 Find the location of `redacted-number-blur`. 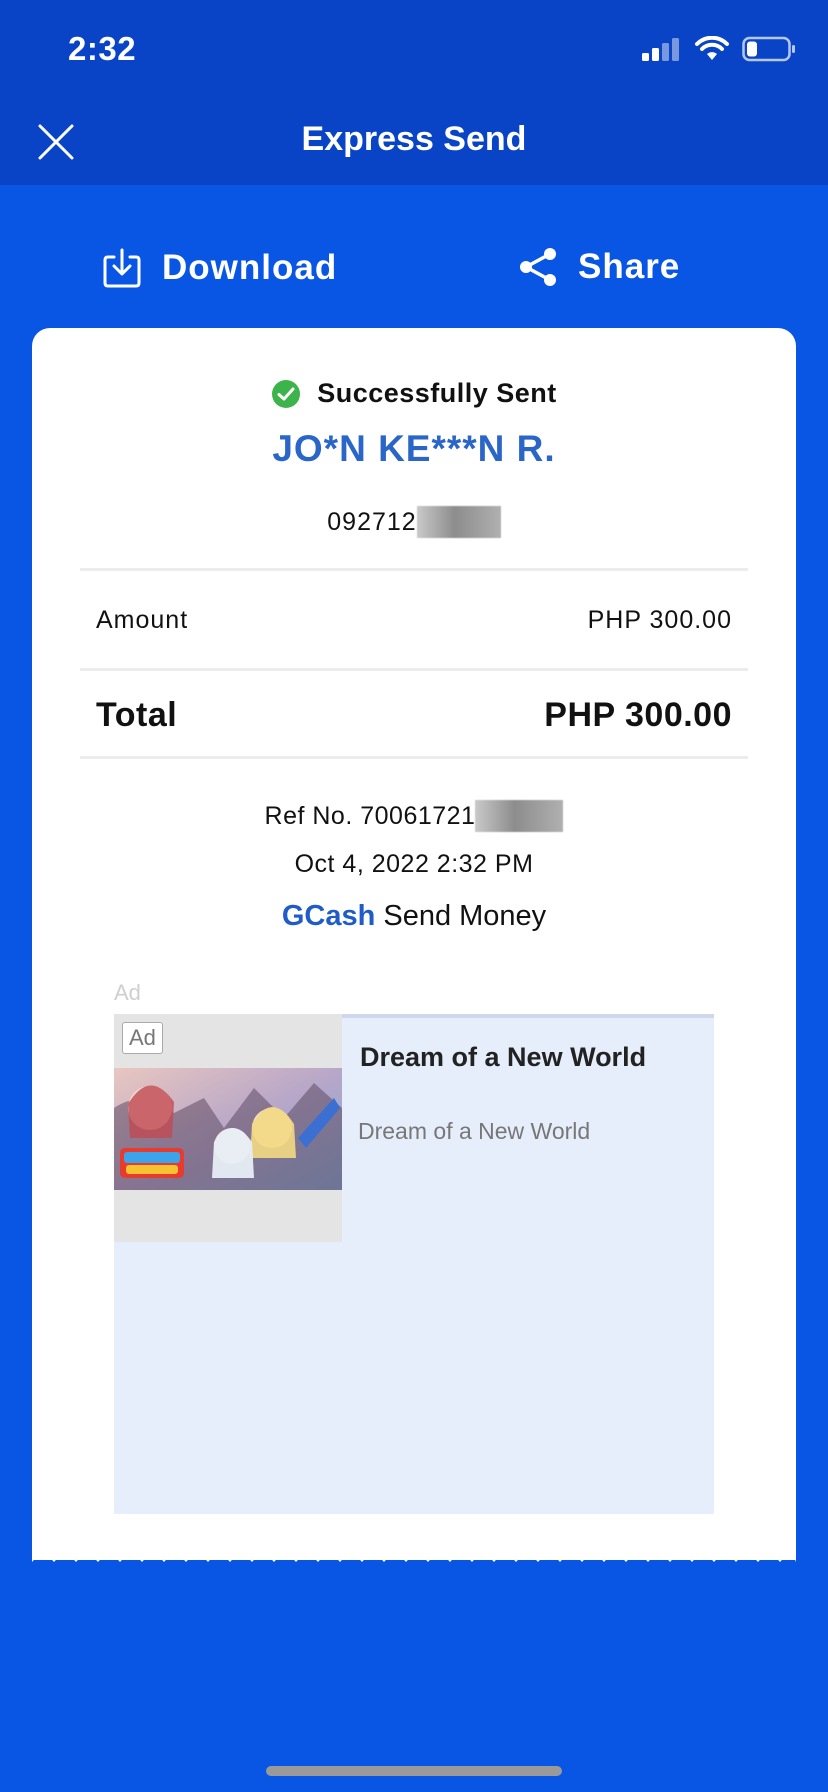

redacted-number-blur is located at coordinates (458, 522).